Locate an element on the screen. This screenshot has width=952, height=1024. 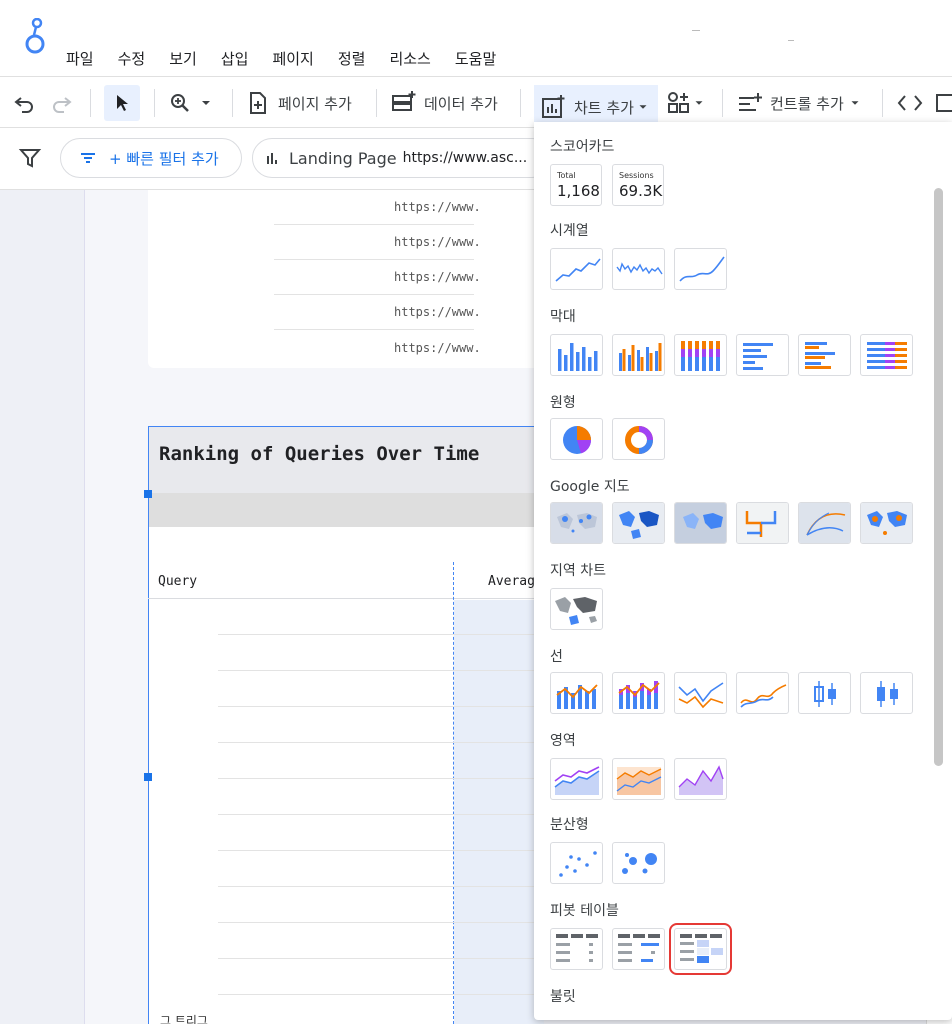
chart-option-bubble-map is located at coordinates (576, 523).